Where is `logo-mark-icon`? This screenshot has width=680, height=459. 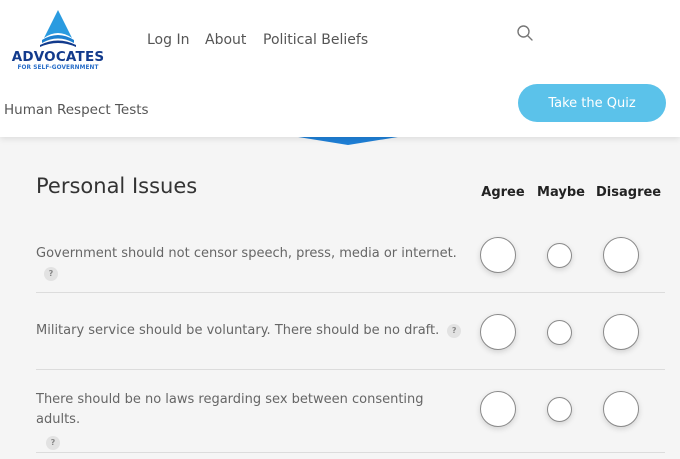 logo-mark-icon is located at coordinates (58, 28).